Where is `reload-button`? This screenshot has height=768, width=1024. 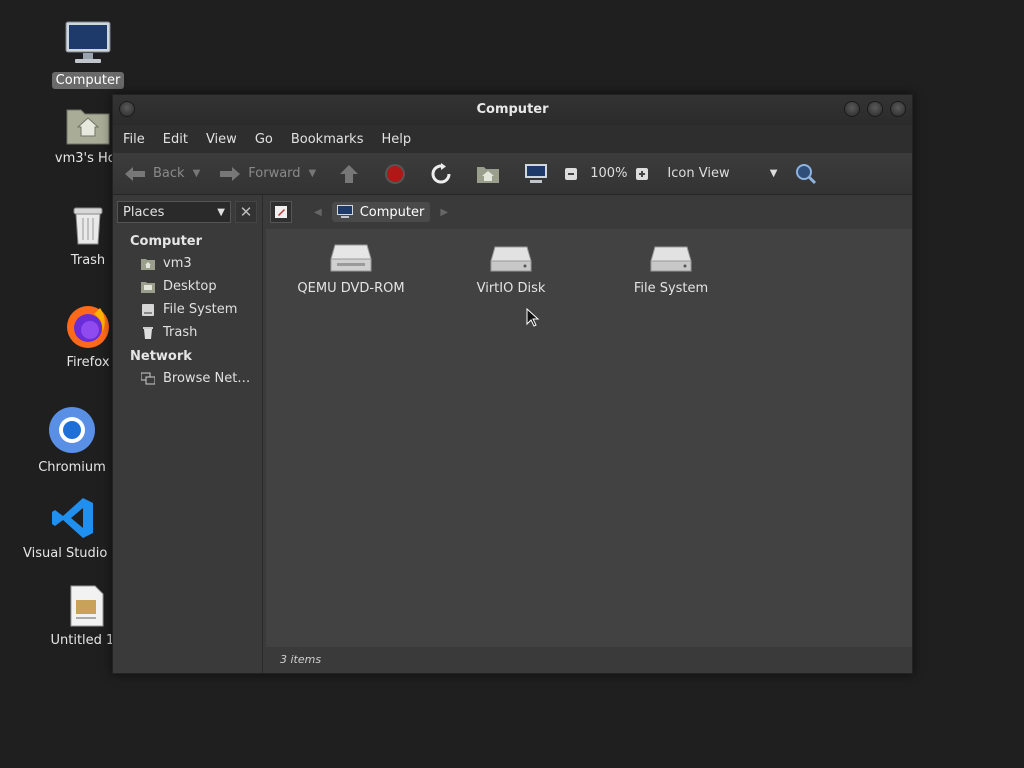 reload-button is located at coordinates (444, 173).